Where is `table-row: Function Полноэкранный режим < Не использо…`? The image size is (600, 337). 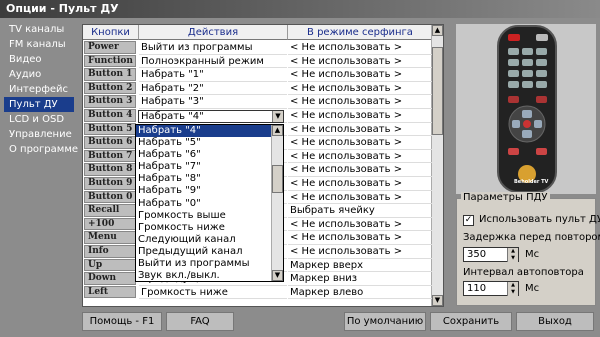 table-row: Function Полноэкранный режим < Не использо… is located at coordinates (258, 61).